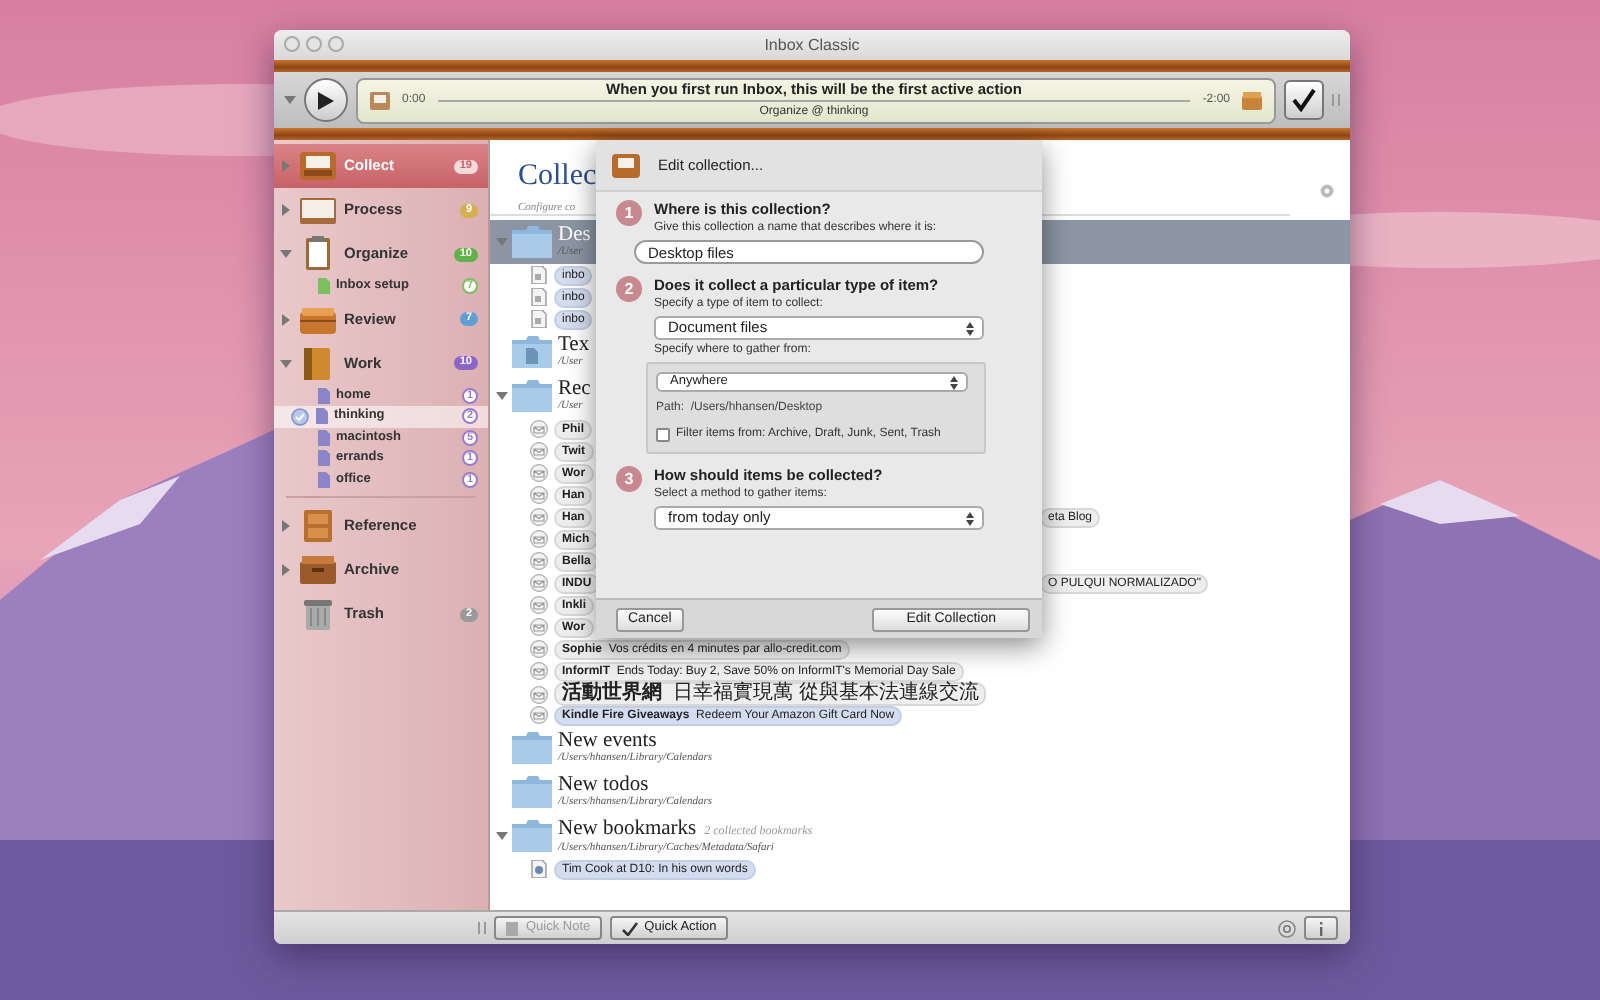  Describe the element at coordinates (574, 235) in the screenshot. I see `collection-title: Des` at that location.